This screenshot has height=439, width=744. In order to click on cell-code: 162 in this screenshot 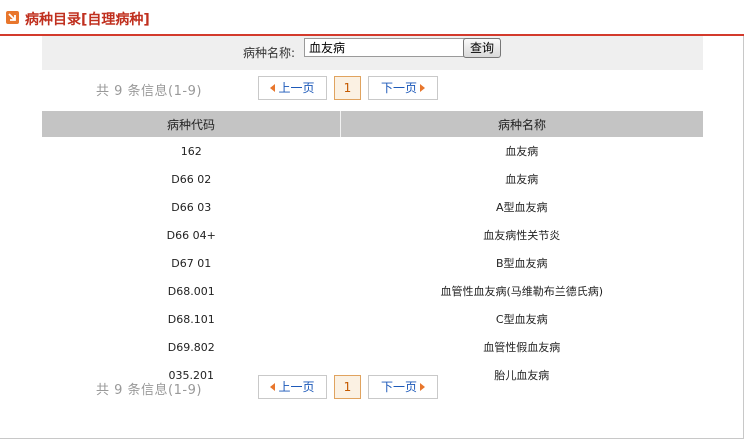, I will do `click(191, 151)`.